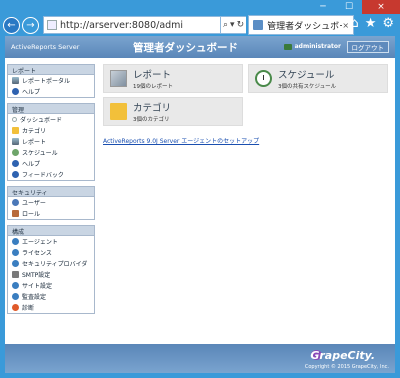  Describe the element at coordinates (153, 87) in the screenshot. I see `tile-subtitle: 19個のレポート` at that location.